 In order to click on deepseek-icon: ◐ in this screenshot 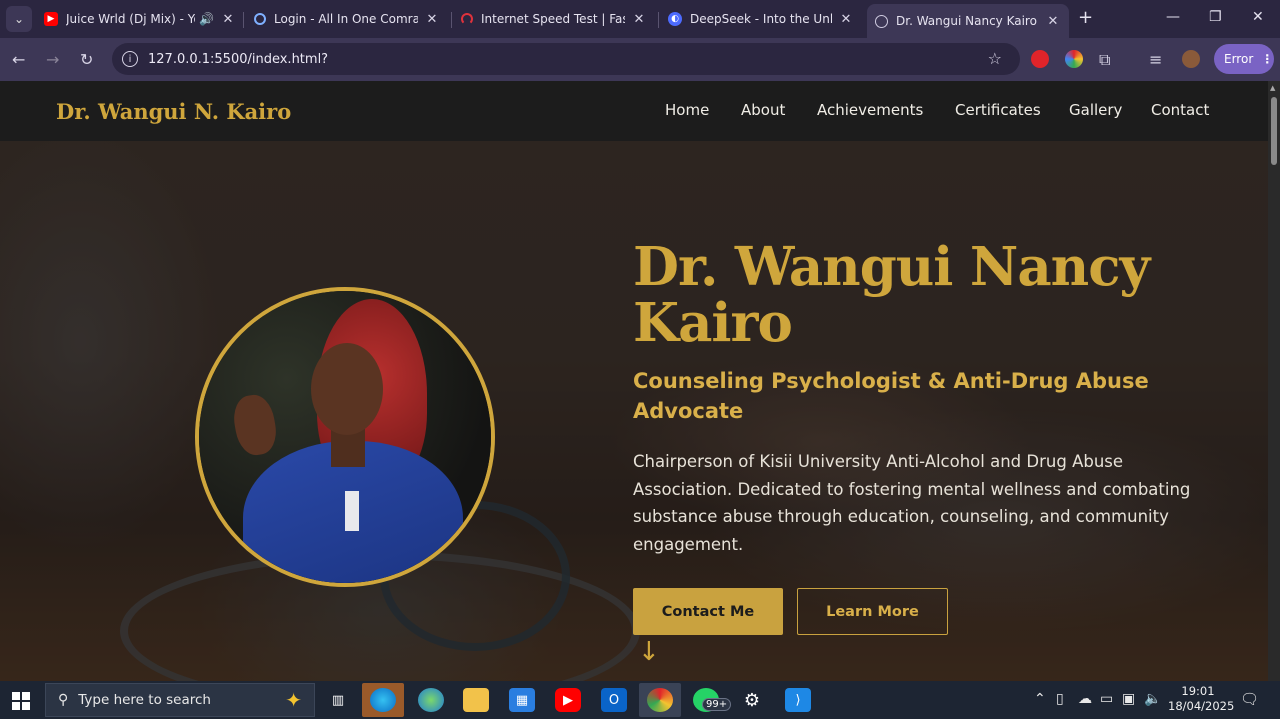, I will do `click(675, 19)`.